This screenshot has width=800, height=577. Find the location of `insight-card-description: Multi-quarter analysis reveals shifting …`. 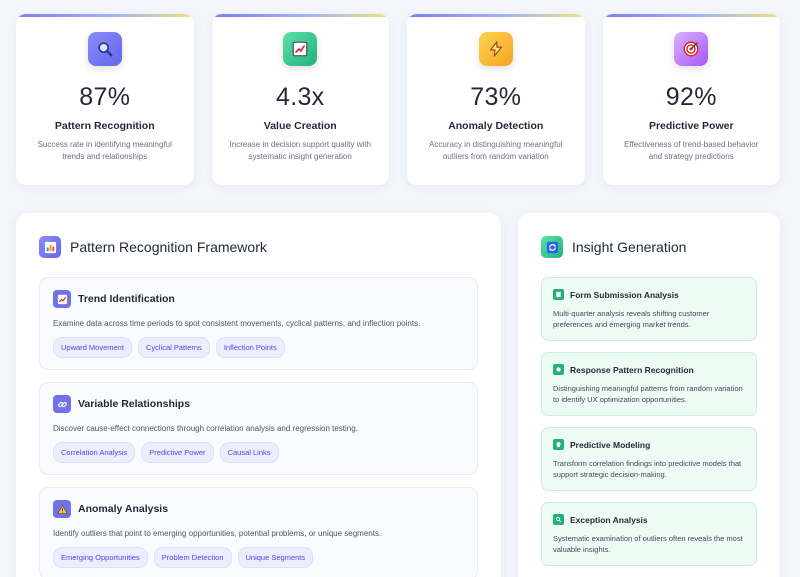

insight-card-description: Multi-quarter analysis reveals shifting … is located at coordinates (631, 319).